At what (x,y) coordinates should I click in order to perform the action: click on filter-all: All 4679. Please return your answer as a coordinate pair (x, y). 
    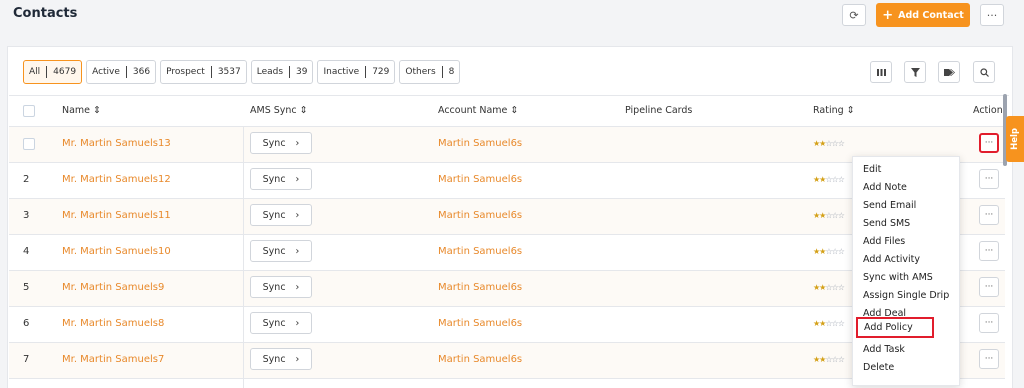
    Looking at the image, I should click on (53, 72).